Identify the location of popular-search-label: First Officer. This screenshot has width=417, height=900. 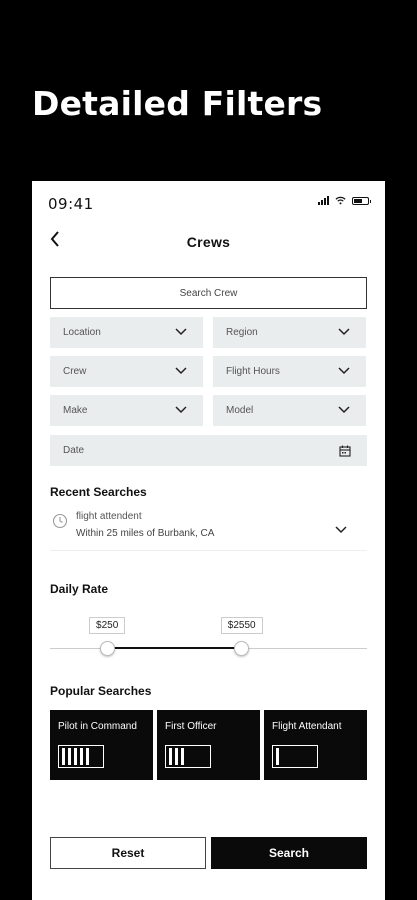
(191, 726).